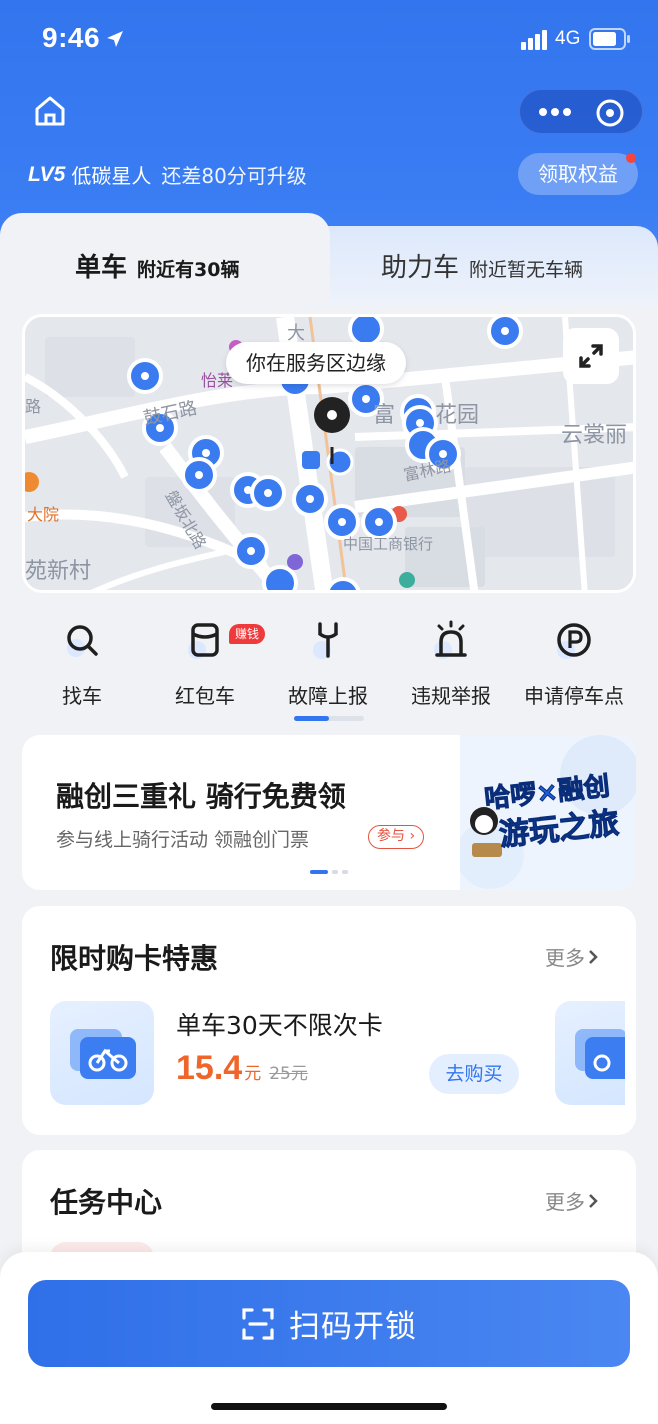 This screenshot has height=1424, width=658. What do you see at coordinates (574, 696) in the screenshot?
I see `action-apply-parking-label: 申请停车点` at bounding box center [574, 696].